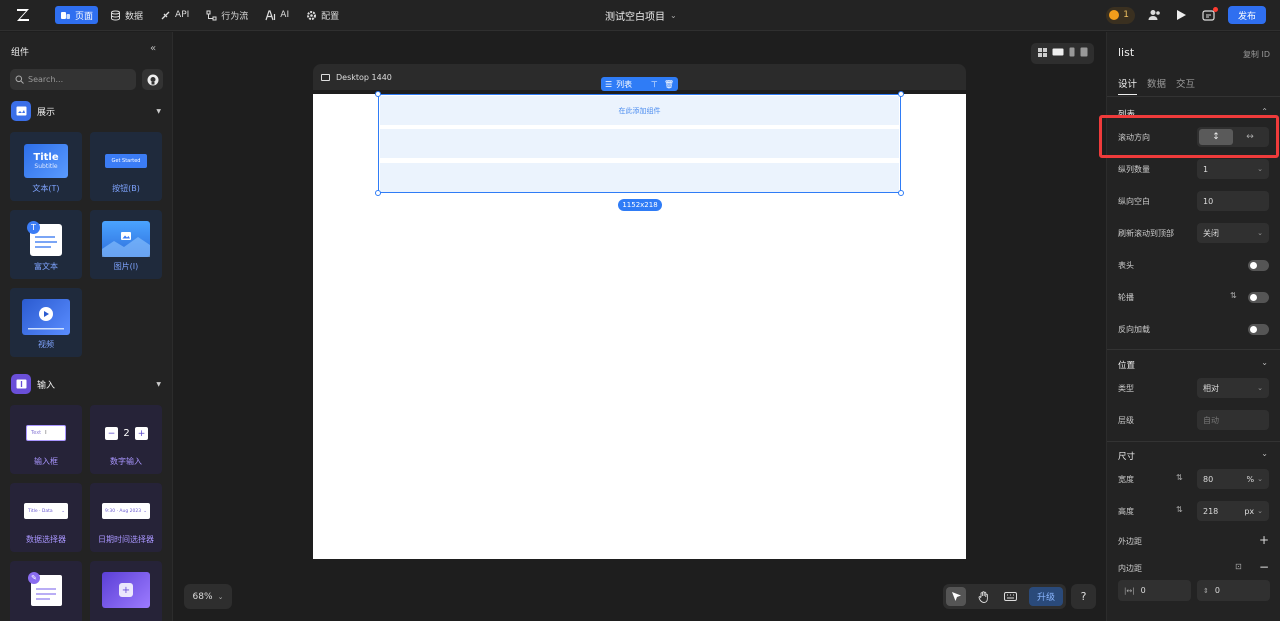 The height and width of the screenshot is (621, 1280). What do you see at coordinates (1156, 85) in the screenshot?
I see `tab-data: 数据` at bounding box center [1156, 85].